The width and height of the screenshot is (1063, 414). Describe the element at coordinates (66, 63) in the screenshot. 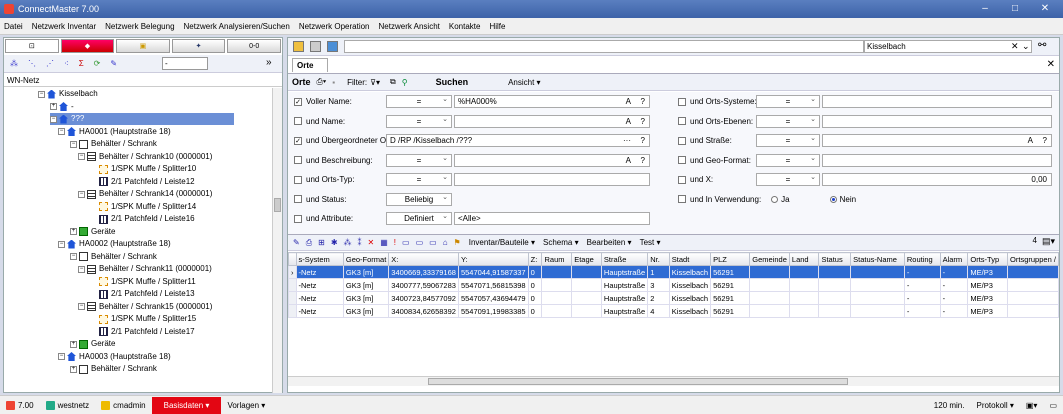

I see `node-icon-3: ⁖` at that location.